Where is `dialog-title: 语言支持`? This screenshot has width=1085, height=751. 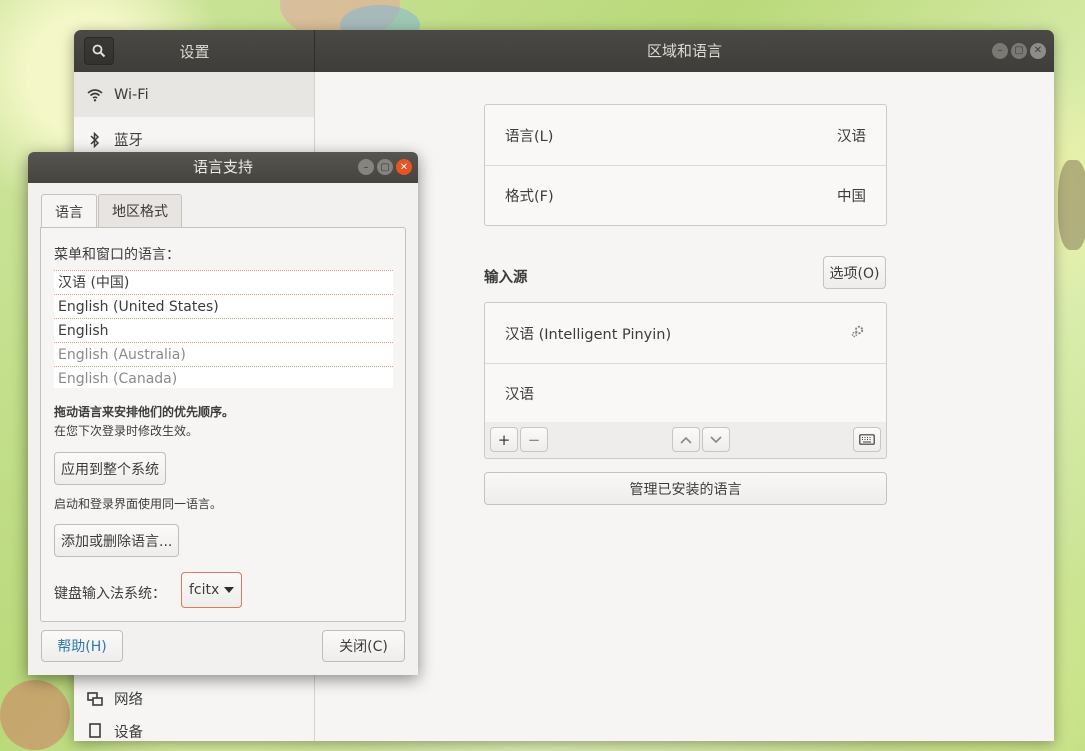 dialog-title: 语言支持 is located at coordinates (222, 167).